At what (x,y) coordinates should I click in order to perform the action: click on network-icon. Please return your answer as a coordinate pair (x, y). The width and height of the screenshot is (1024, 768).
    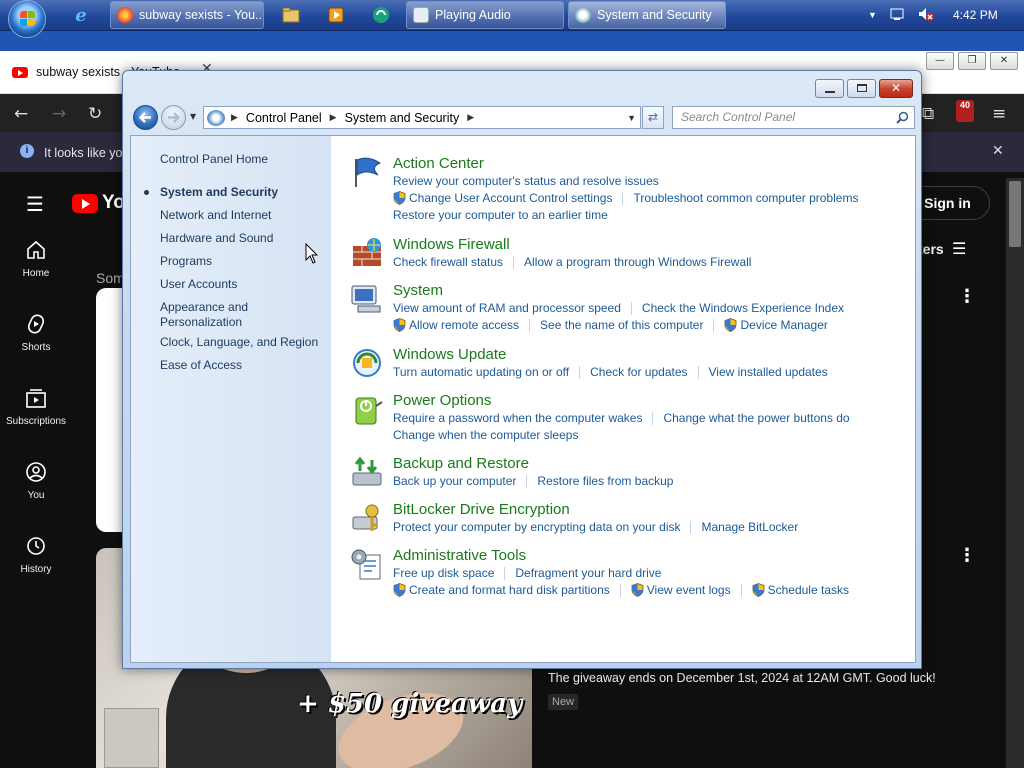
    Looking at the image, I should click on (897, 15).